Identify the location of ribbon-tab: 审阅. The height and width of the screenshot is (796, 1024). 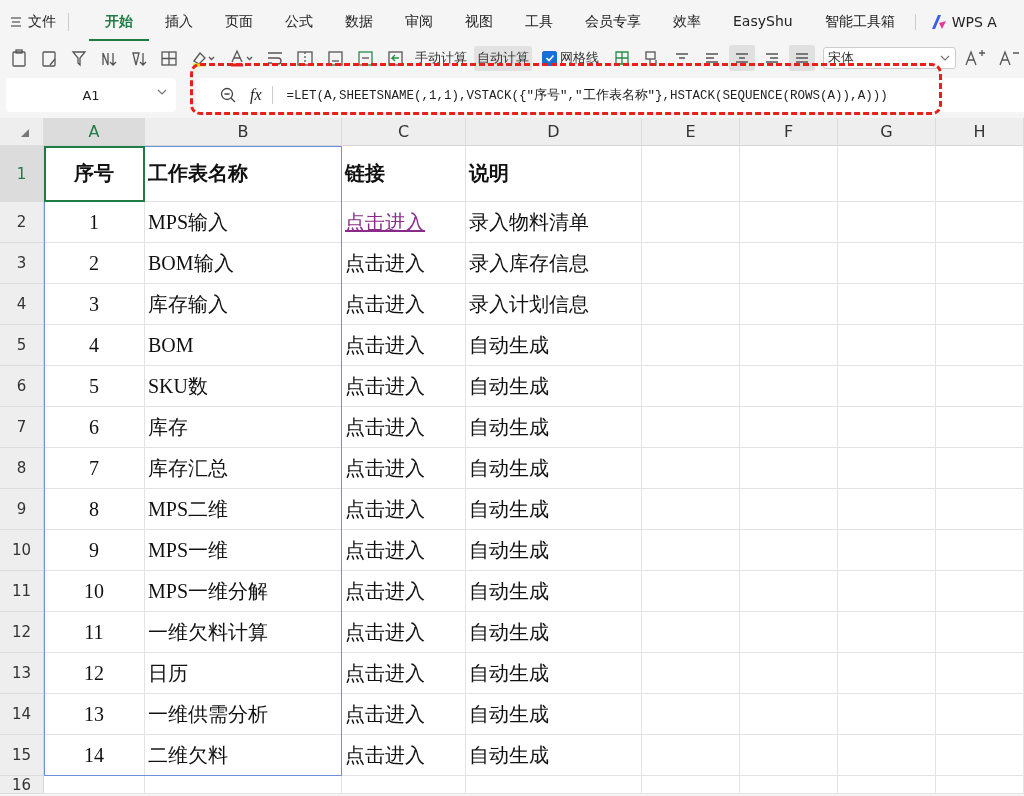
(419, 22).